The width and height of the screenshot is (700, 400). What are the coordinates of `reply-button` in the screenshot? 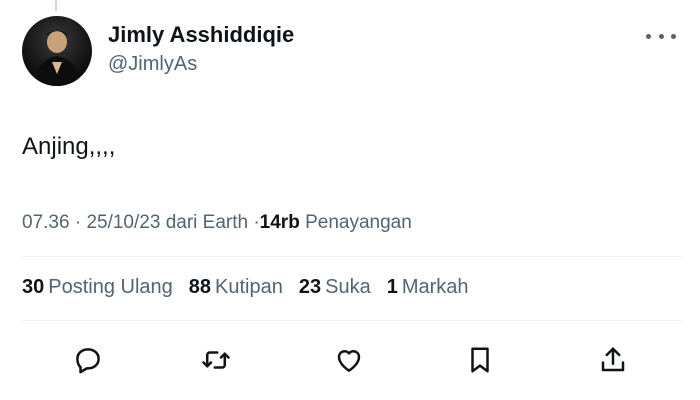 It's located at (88, 360).